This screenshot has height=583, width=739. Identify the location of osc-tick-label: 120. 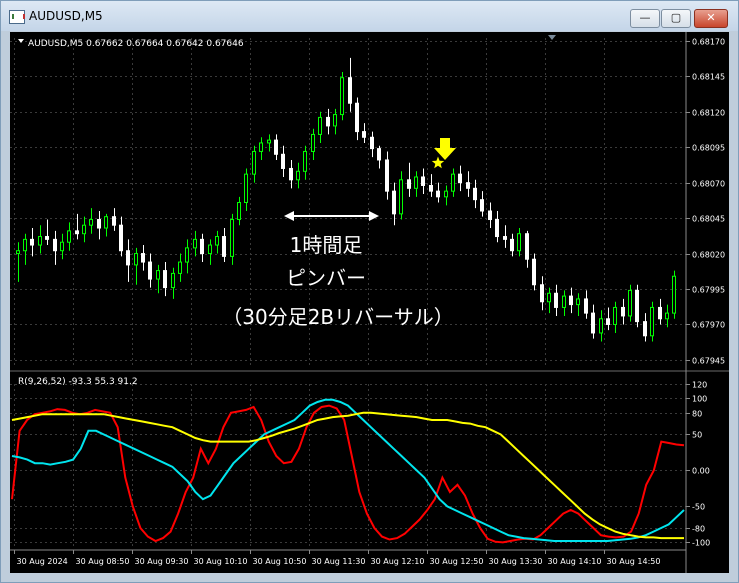
(699, 385).